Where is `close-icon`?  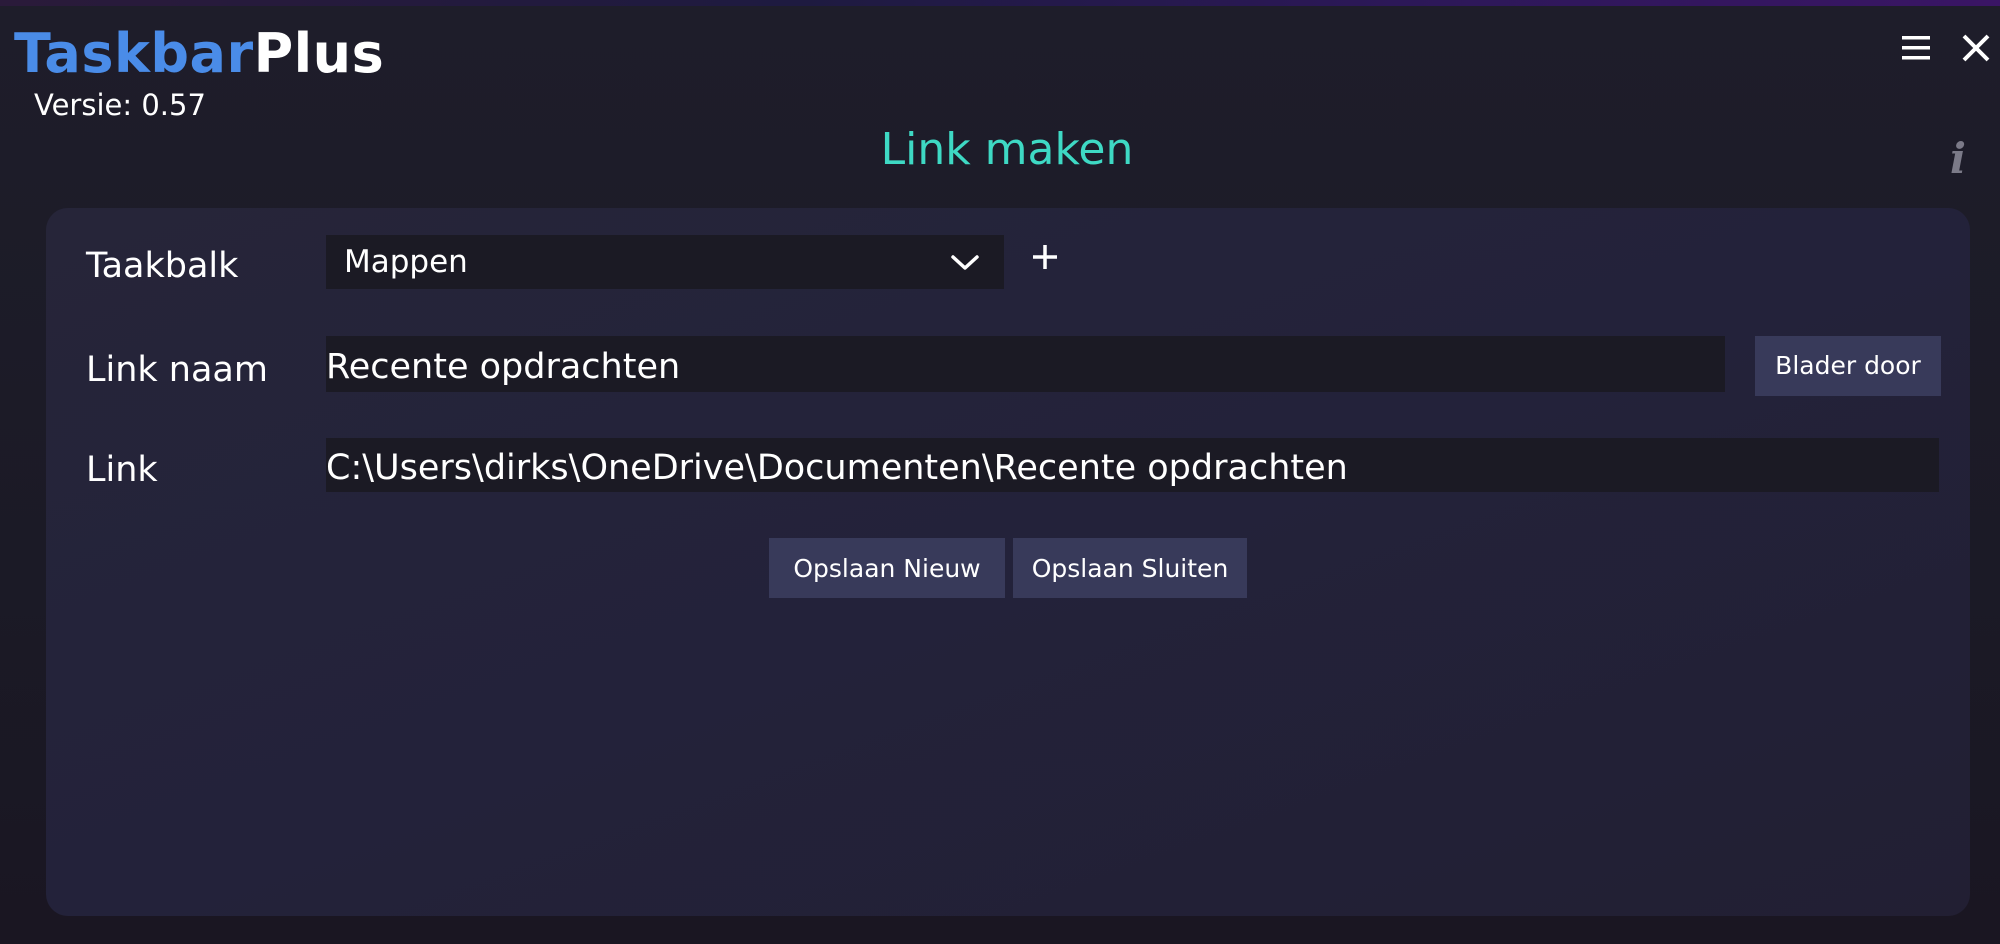 close-icon is located at coordinates (1976, 48).